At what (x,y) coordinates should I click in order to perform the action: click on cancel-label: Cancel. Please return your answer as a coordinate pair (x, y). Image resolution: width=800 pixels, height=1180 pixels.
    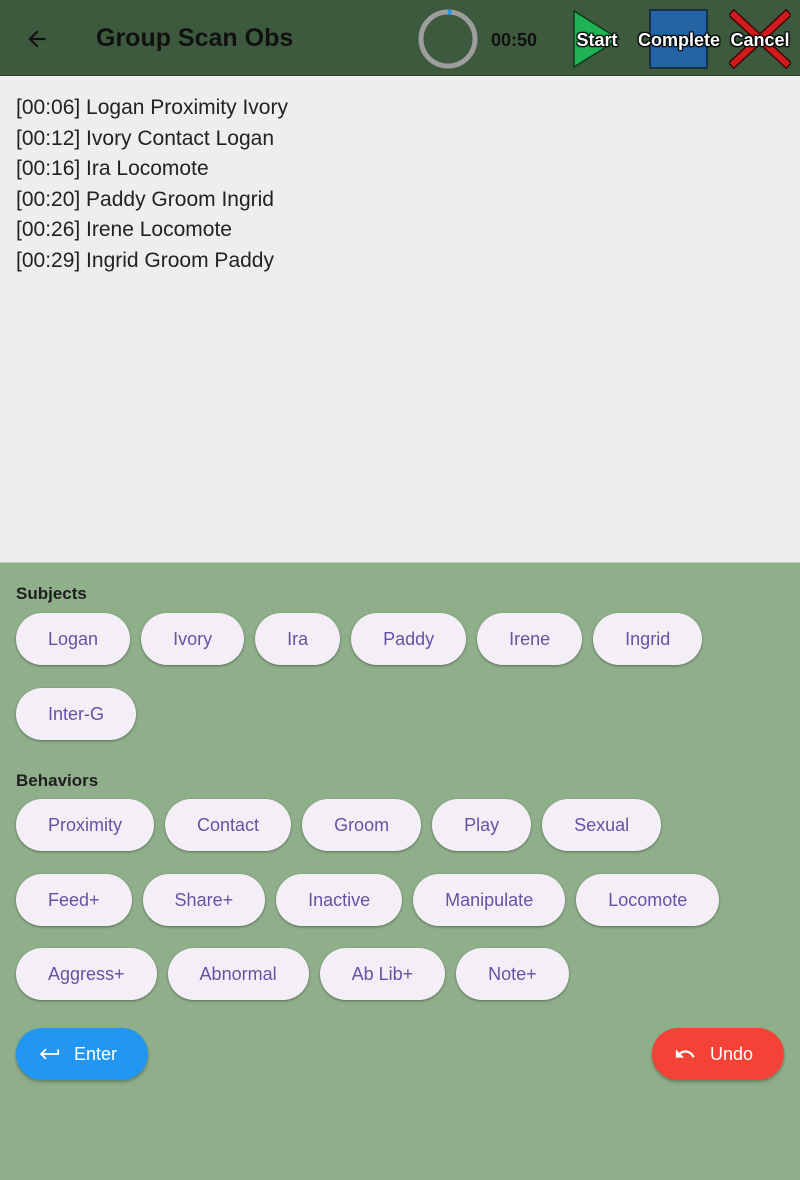
    Looking at the image, I should click on (760, 40).